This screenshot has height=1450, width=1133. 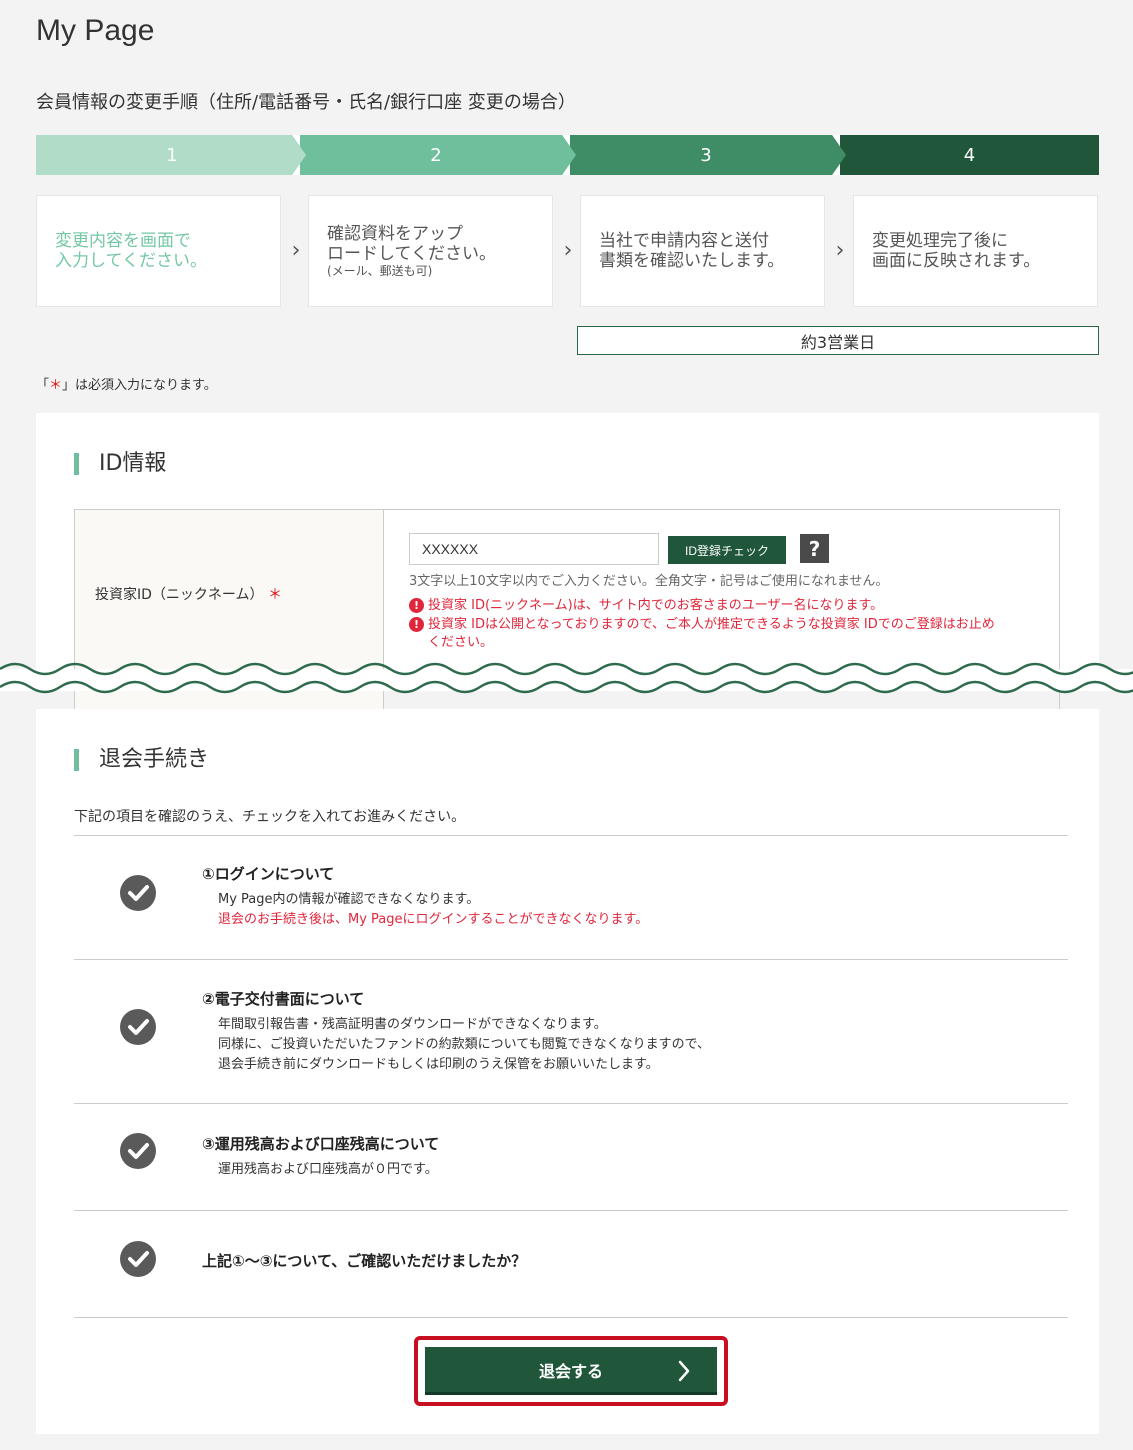 I want to click on item-text: 退会手続き前にダウンロードもしくは印刷のうえ保管をお願いいたします。, so click(x=438, y=1064).